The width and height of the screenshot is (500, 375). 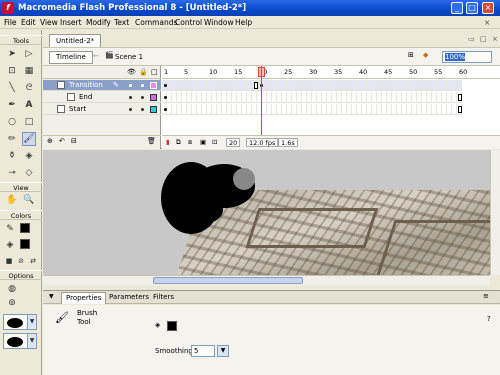 I want to click on vertical-scrollbar, so click(x=495, y=212).